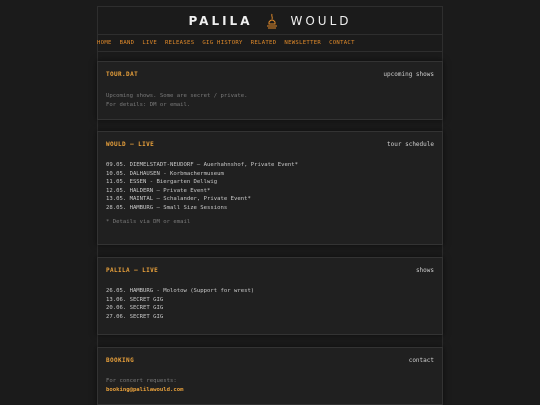 The width and height of the screenshot is (540, 405). I want to click on would-live-header: WOULD — LIVE tour schedule, so click(270, 140).